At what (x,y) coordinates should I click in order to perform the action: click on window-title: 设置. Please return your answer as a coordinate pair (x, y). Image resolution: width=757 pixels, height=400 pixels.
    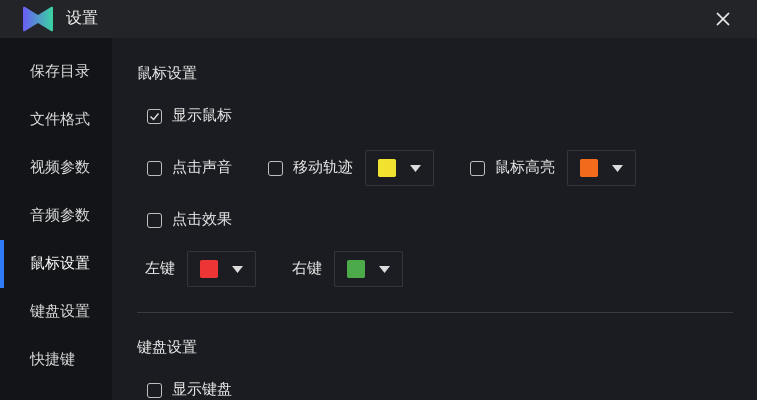
    Looking at the image, I should click on (82, 19).